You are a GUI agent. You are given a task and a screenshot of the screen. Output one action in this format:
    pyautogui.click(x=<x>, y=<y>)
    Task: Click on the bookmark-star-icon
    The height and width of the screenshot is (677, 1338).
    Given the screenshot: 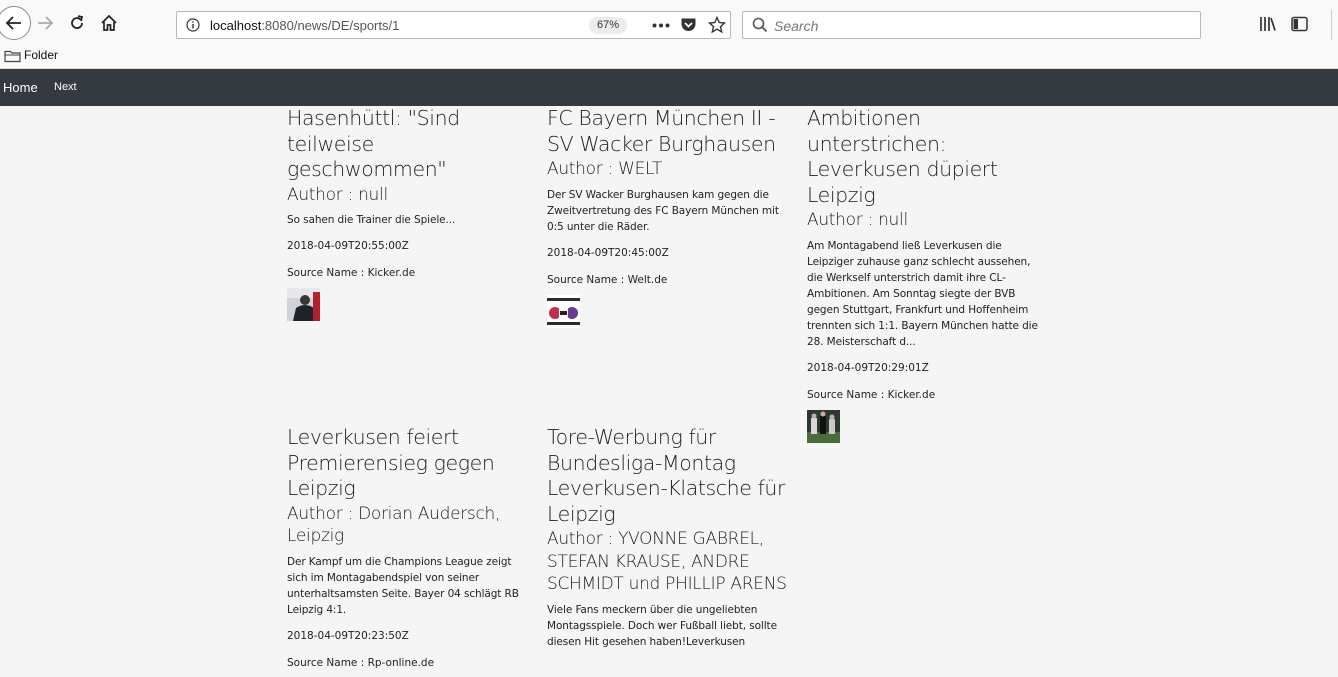 What is the action you would take?
    pyautogui.click(x=717, y=25)
    